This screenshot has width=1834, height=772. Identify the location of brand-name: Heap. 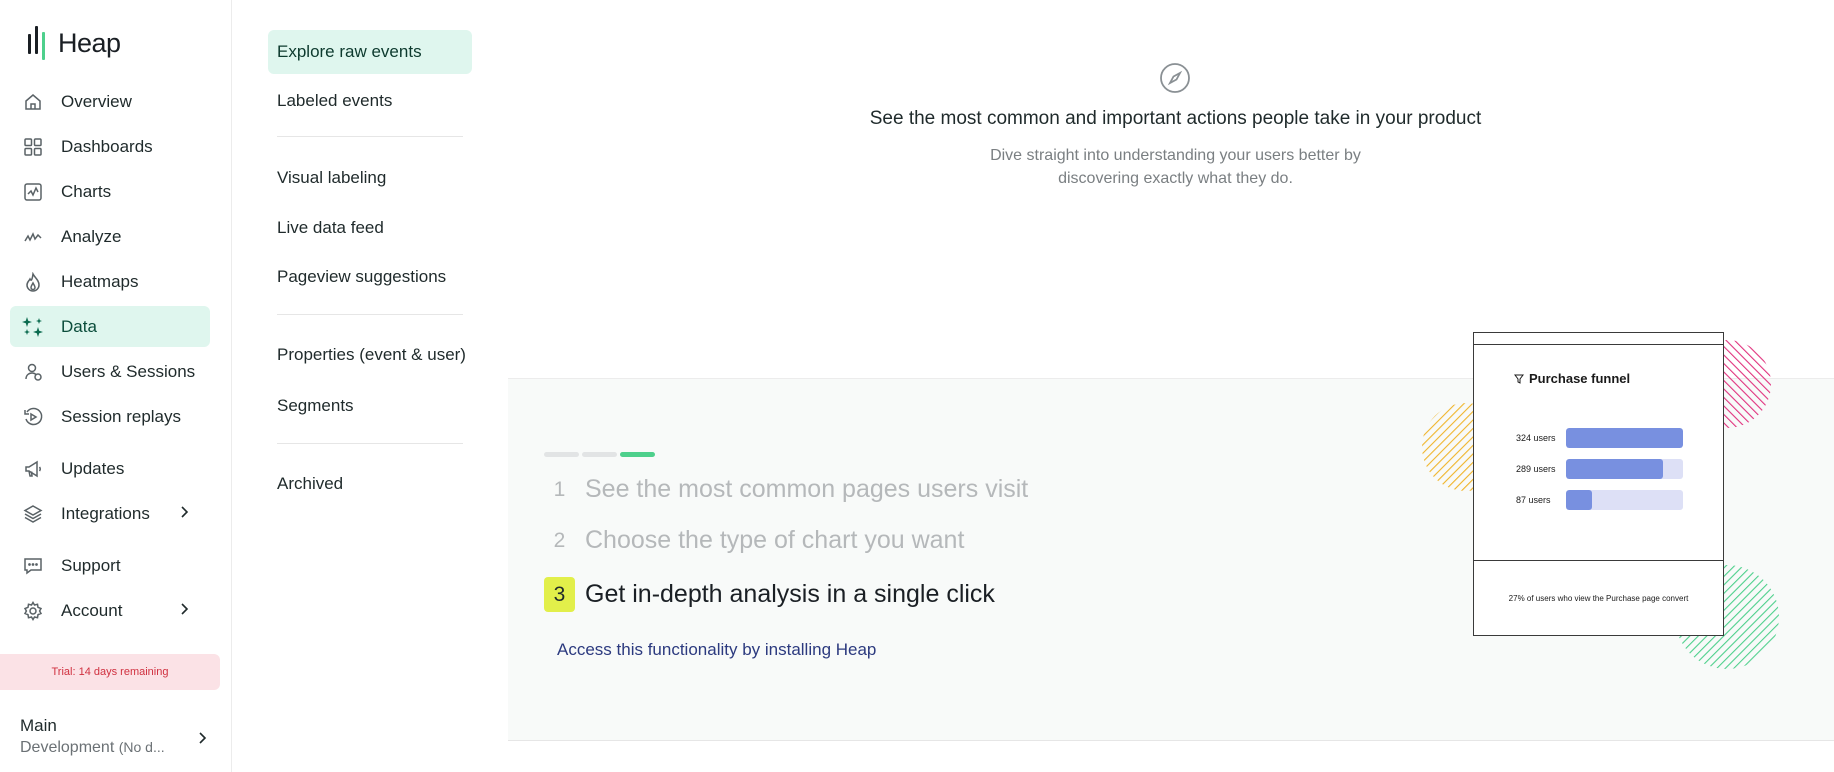
(89, 42).